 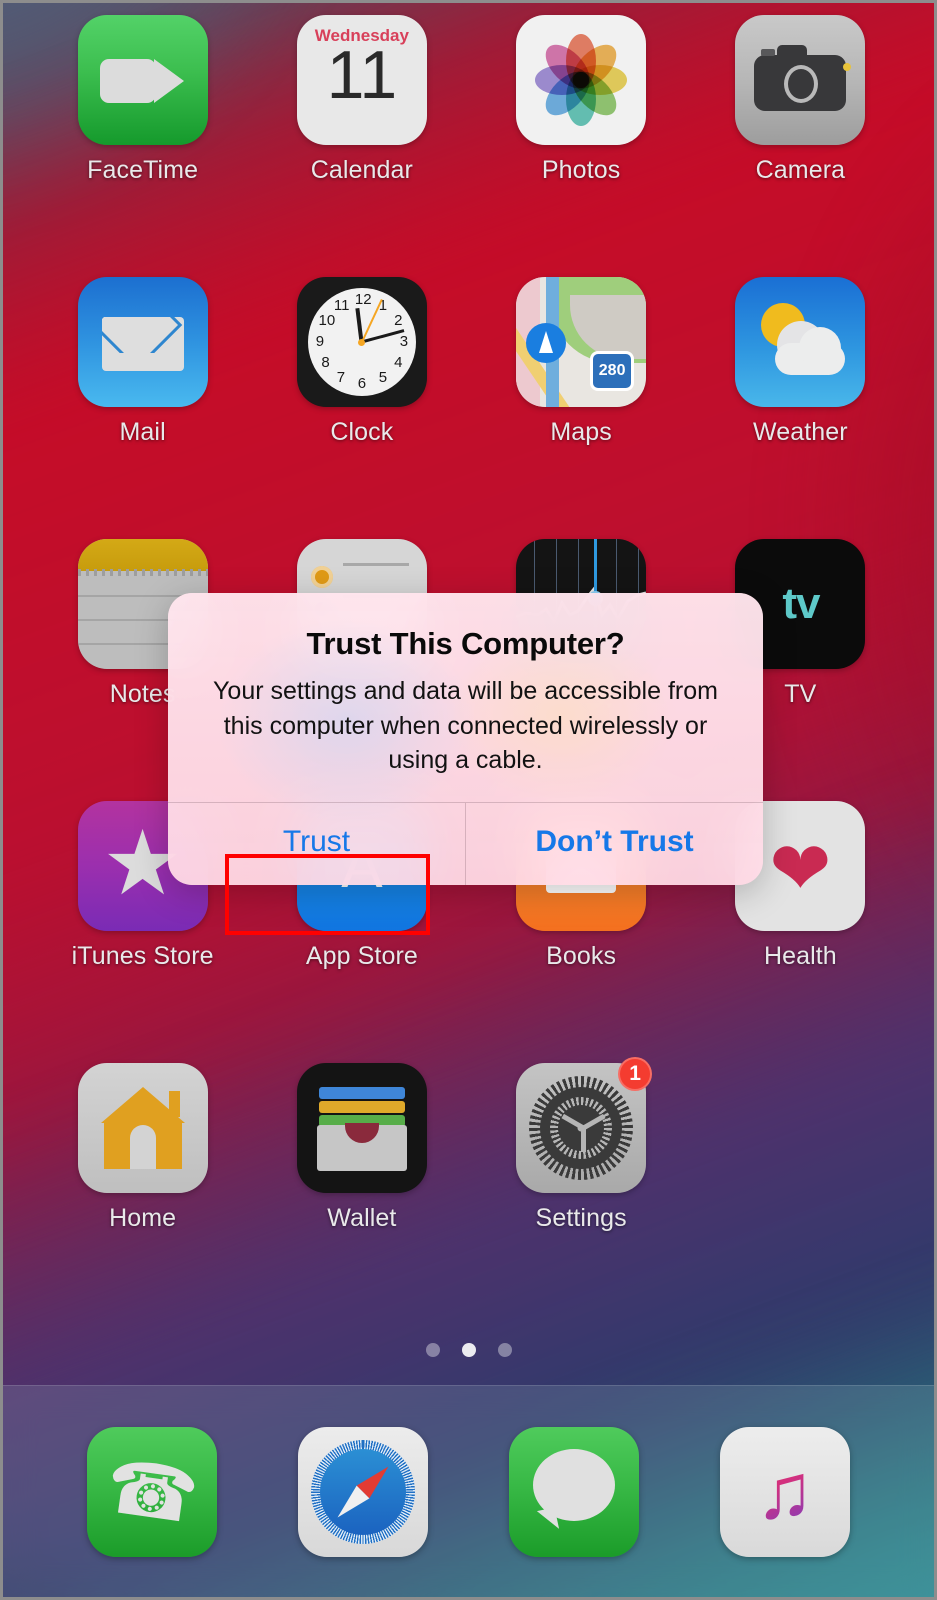 What do you see at coordinates (635, 1074) in the screenshot?
I see `notification-badge: 1` at bounding box center [635, 1074].